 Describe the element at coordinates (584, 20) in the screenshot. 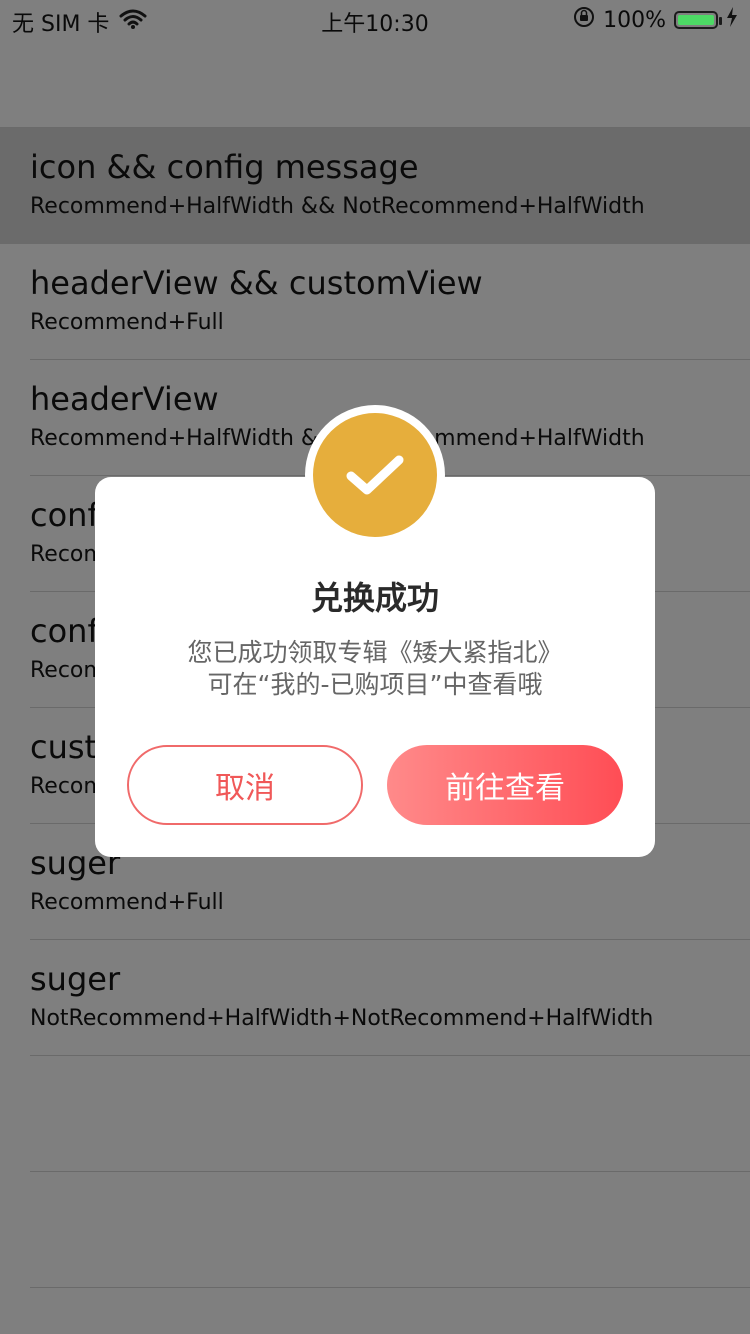

I see `orientation-lock-icon` at that location.